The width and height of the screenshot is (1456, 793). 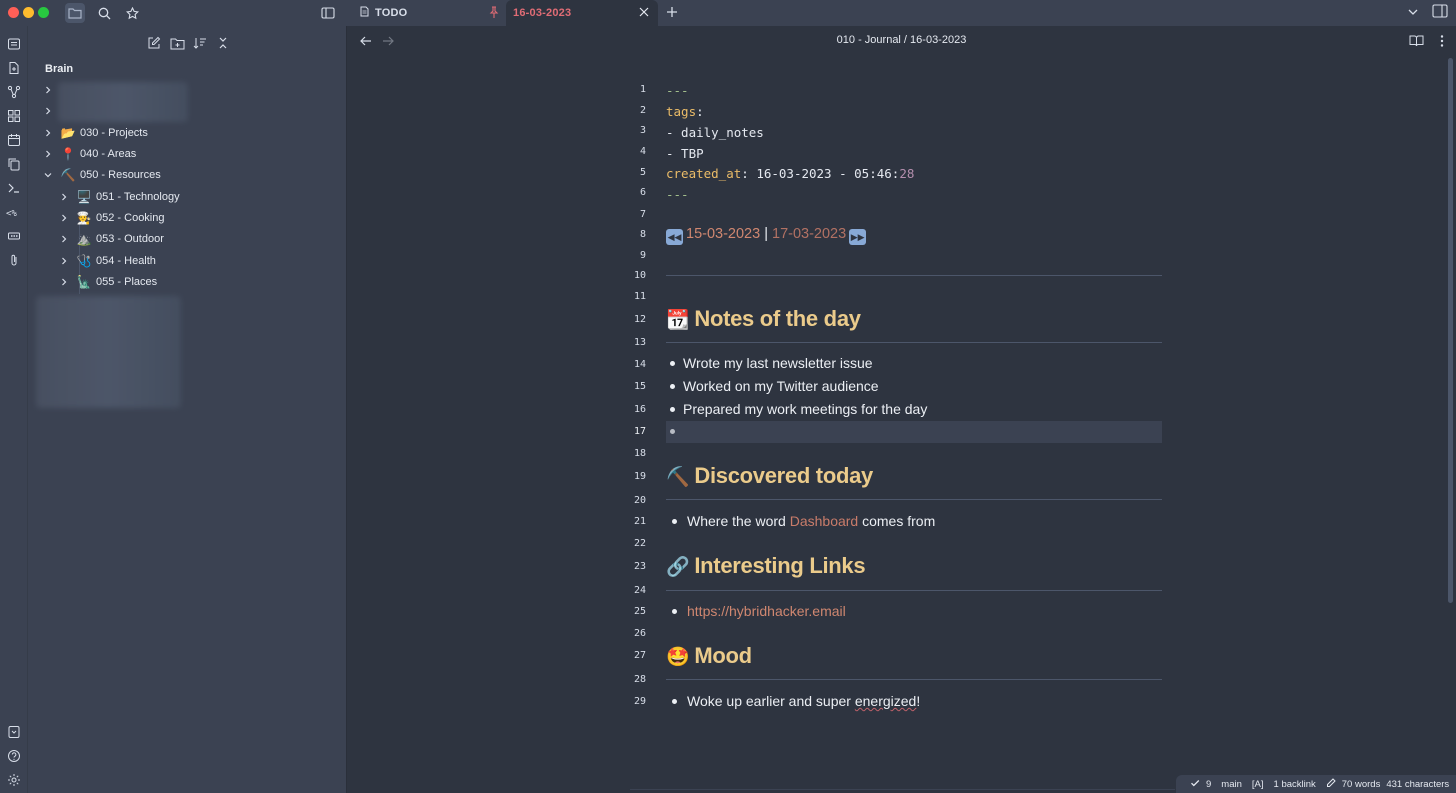 I want to click on pin-icon, so click(x=494, y=15).